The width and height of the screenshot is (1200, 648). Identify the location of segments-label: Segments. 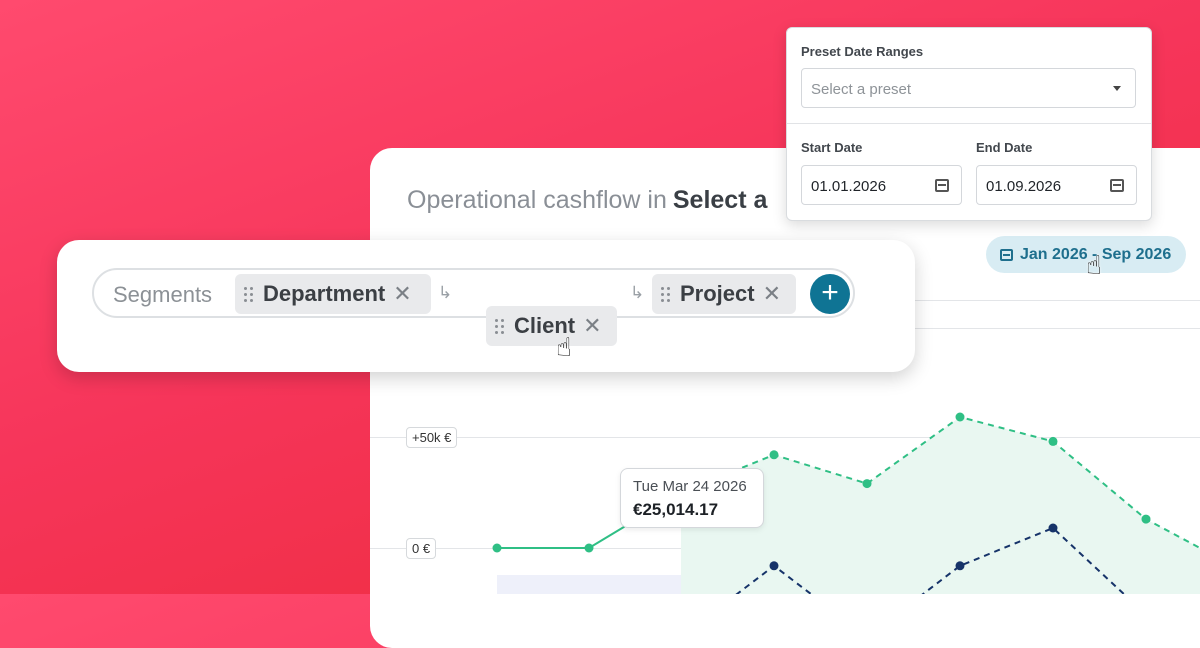
(163, 294).